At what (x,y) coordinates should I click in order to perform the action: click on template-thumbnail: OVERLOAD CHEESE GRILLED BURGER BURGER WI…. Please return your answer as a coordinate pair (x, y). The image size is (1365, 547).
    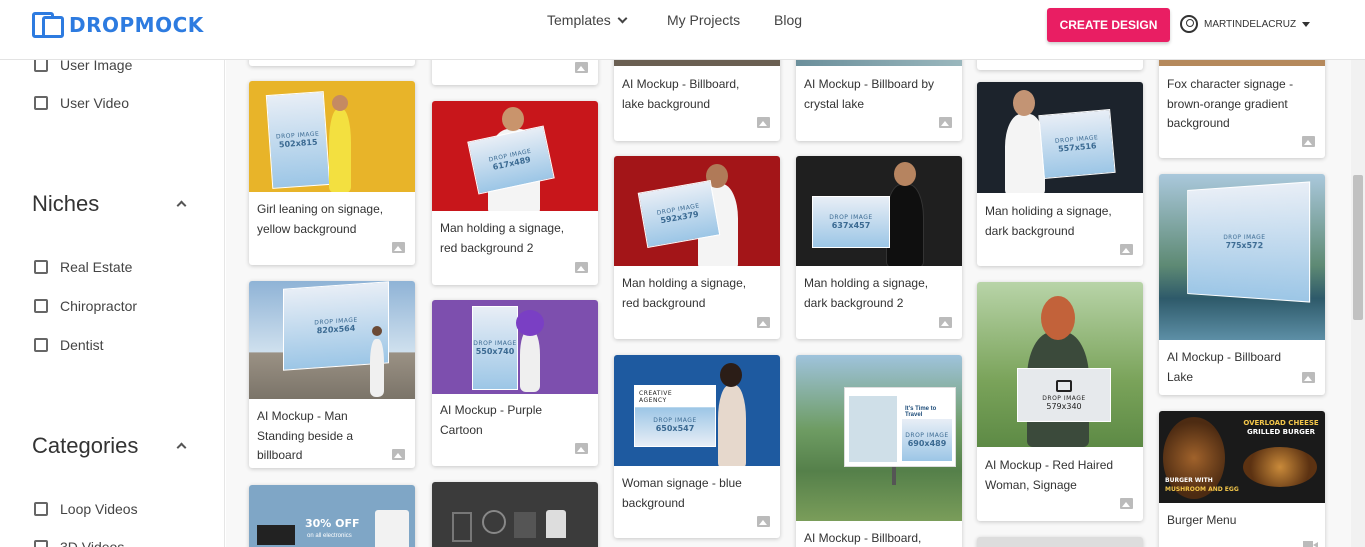
    Looking at the image, I should click on (1242, 457).